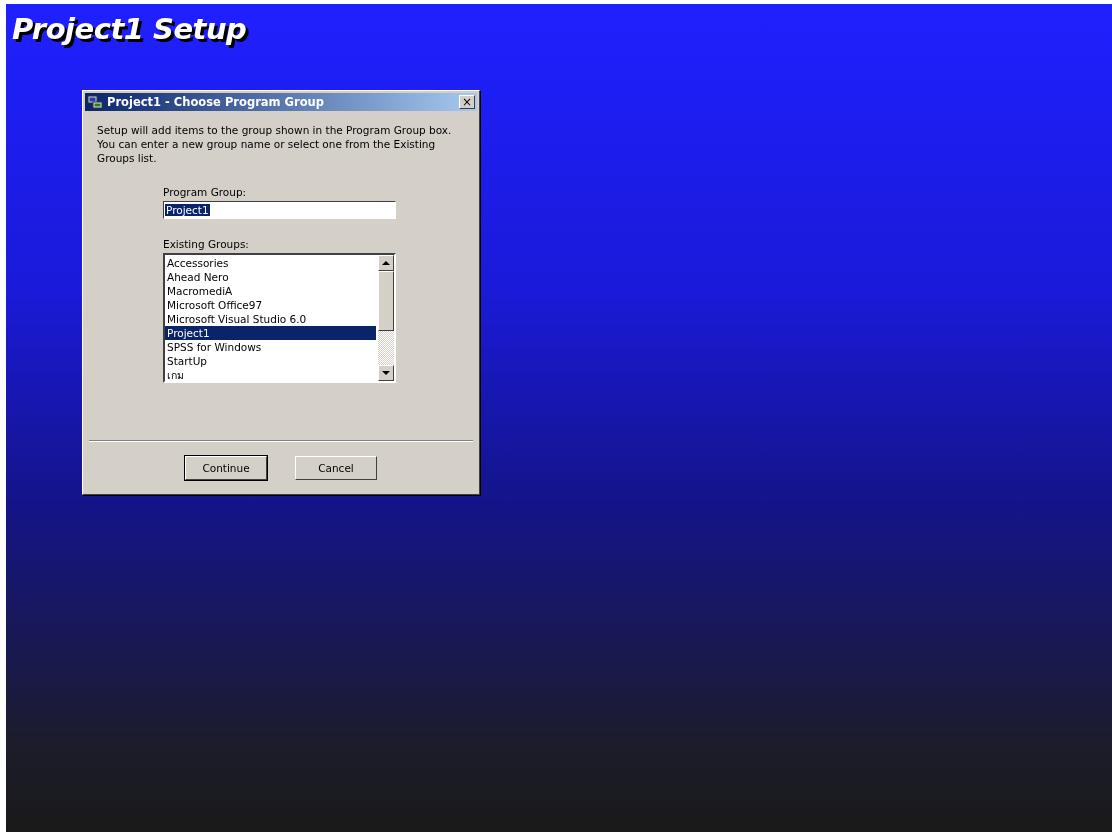 The width and height of the screenshot is (1112, 832). What do you see at coordinates (226, 468) in the screenshot?
I see `dialog-button: Continue` at bounding box center [226, 468].